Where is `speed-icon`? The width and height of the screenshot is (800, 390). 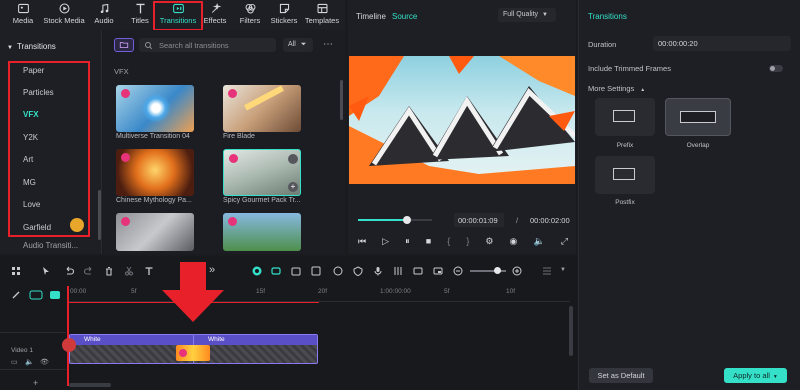
speed-icon is located at coordinates (338, 271).